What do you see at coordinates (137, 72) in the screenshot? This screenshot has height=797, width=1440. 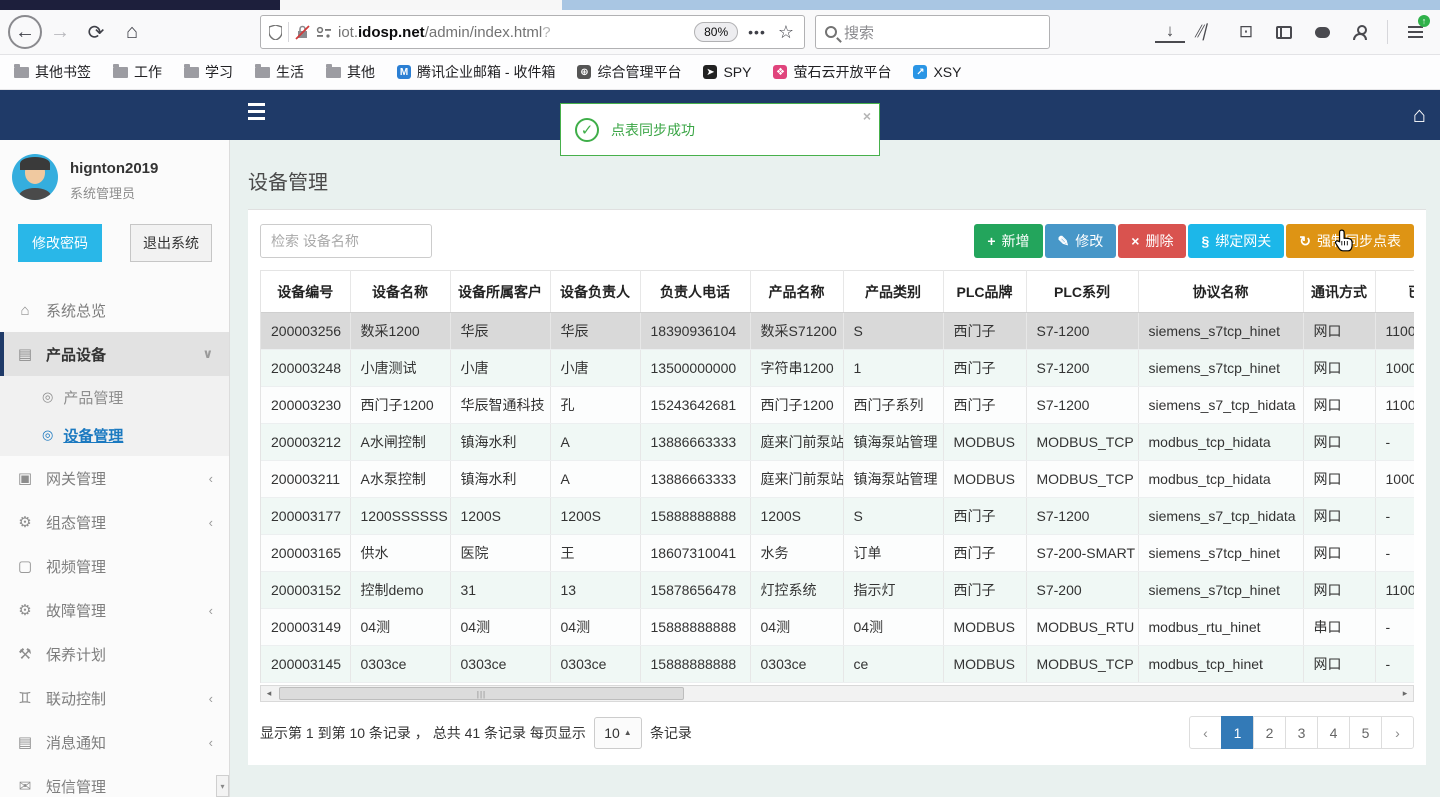 I see `bookmark-item: 工作` at bounding box center [137, 72].